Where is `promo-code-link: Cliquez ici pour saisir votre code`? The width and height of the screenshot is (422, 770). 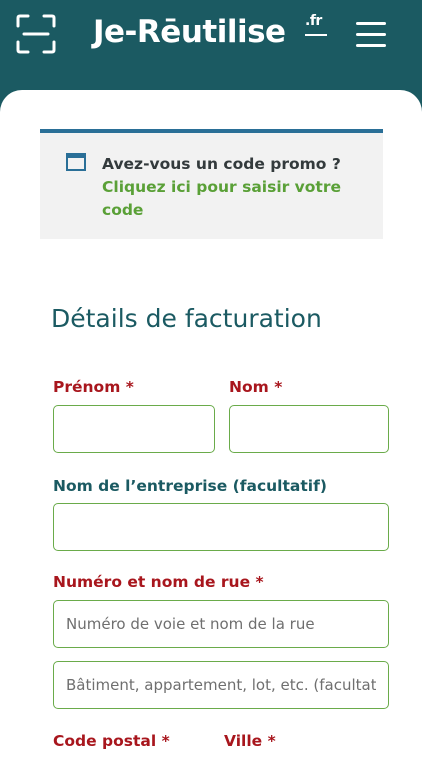 promo-code-link: Cliquez ici pour saisir votre code is located at coordinates (222, 199).